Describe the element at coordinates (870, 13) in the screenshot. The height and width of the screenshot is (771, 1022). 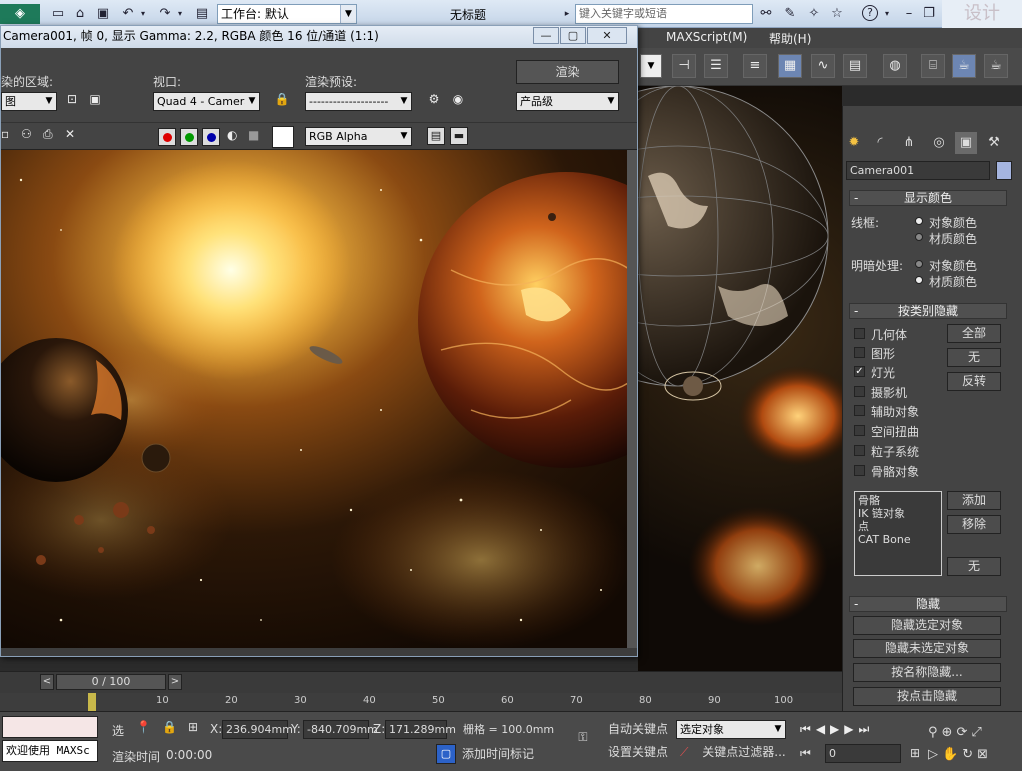
I see `help-icon: ?` at that location.